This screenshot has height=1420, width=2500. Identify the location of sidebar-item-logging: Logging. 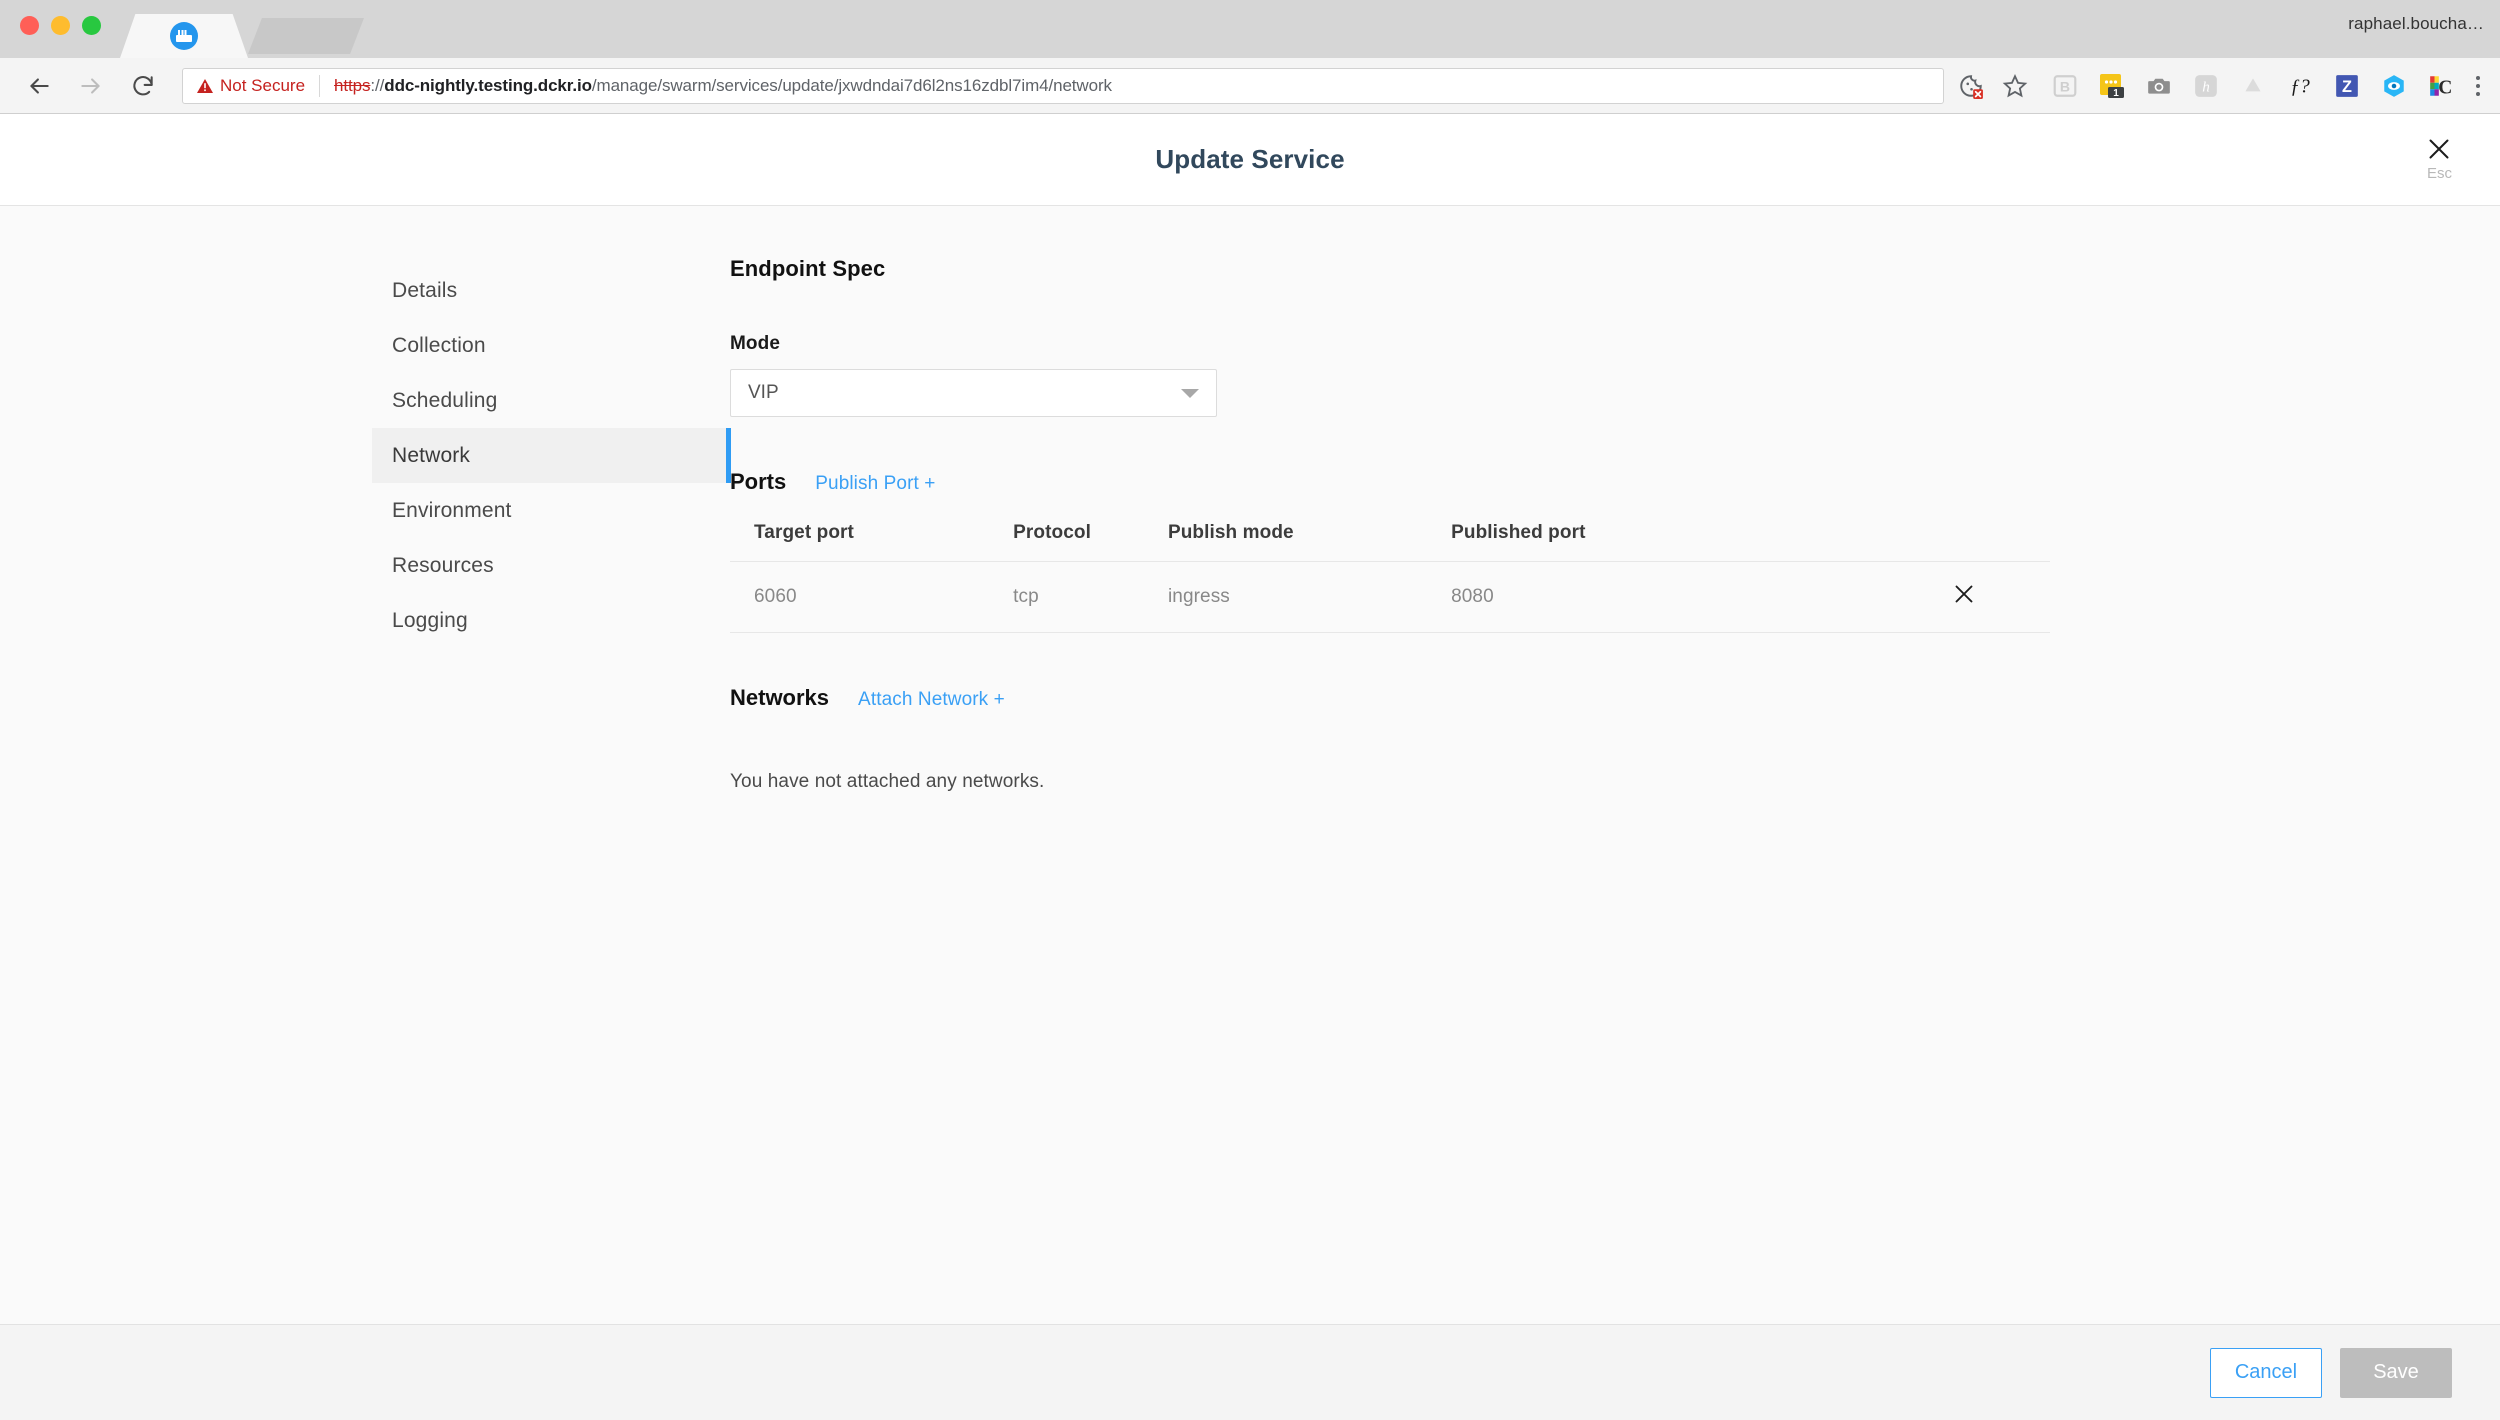
(551, 620).